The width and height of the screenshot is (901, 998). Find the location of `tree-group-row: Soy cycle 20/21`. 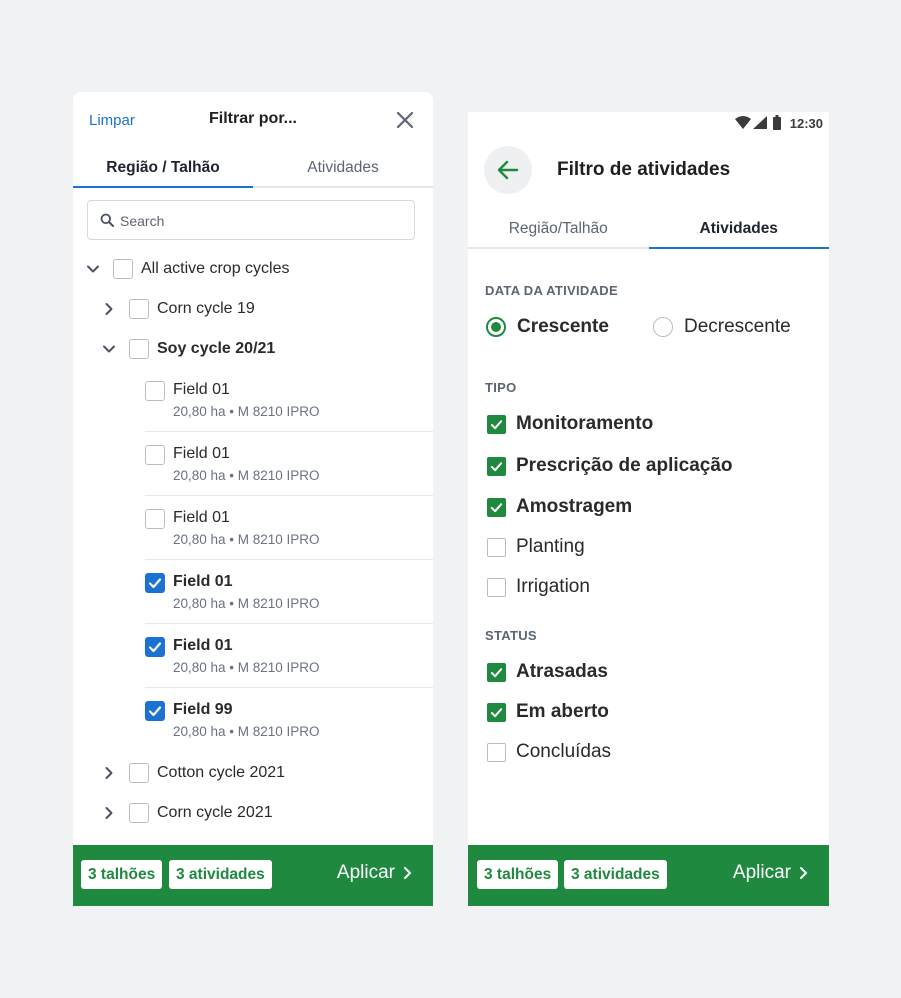

tree-group-row: Soy cycle 20/21 is located at coordinates (253, 349).